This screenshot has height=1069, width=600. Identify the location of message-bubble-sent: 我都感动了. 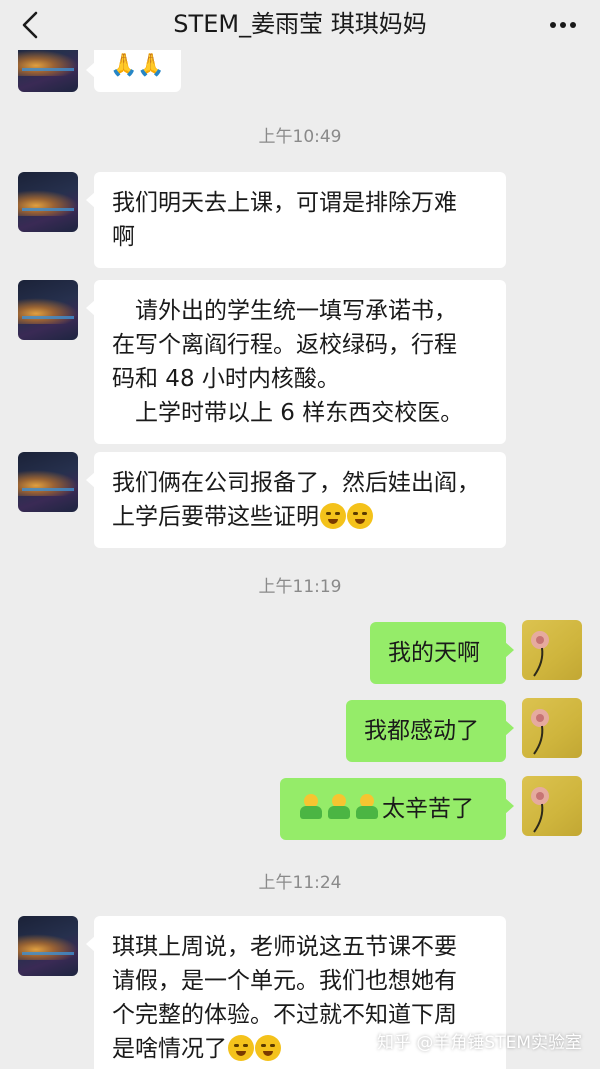
(430, 731).